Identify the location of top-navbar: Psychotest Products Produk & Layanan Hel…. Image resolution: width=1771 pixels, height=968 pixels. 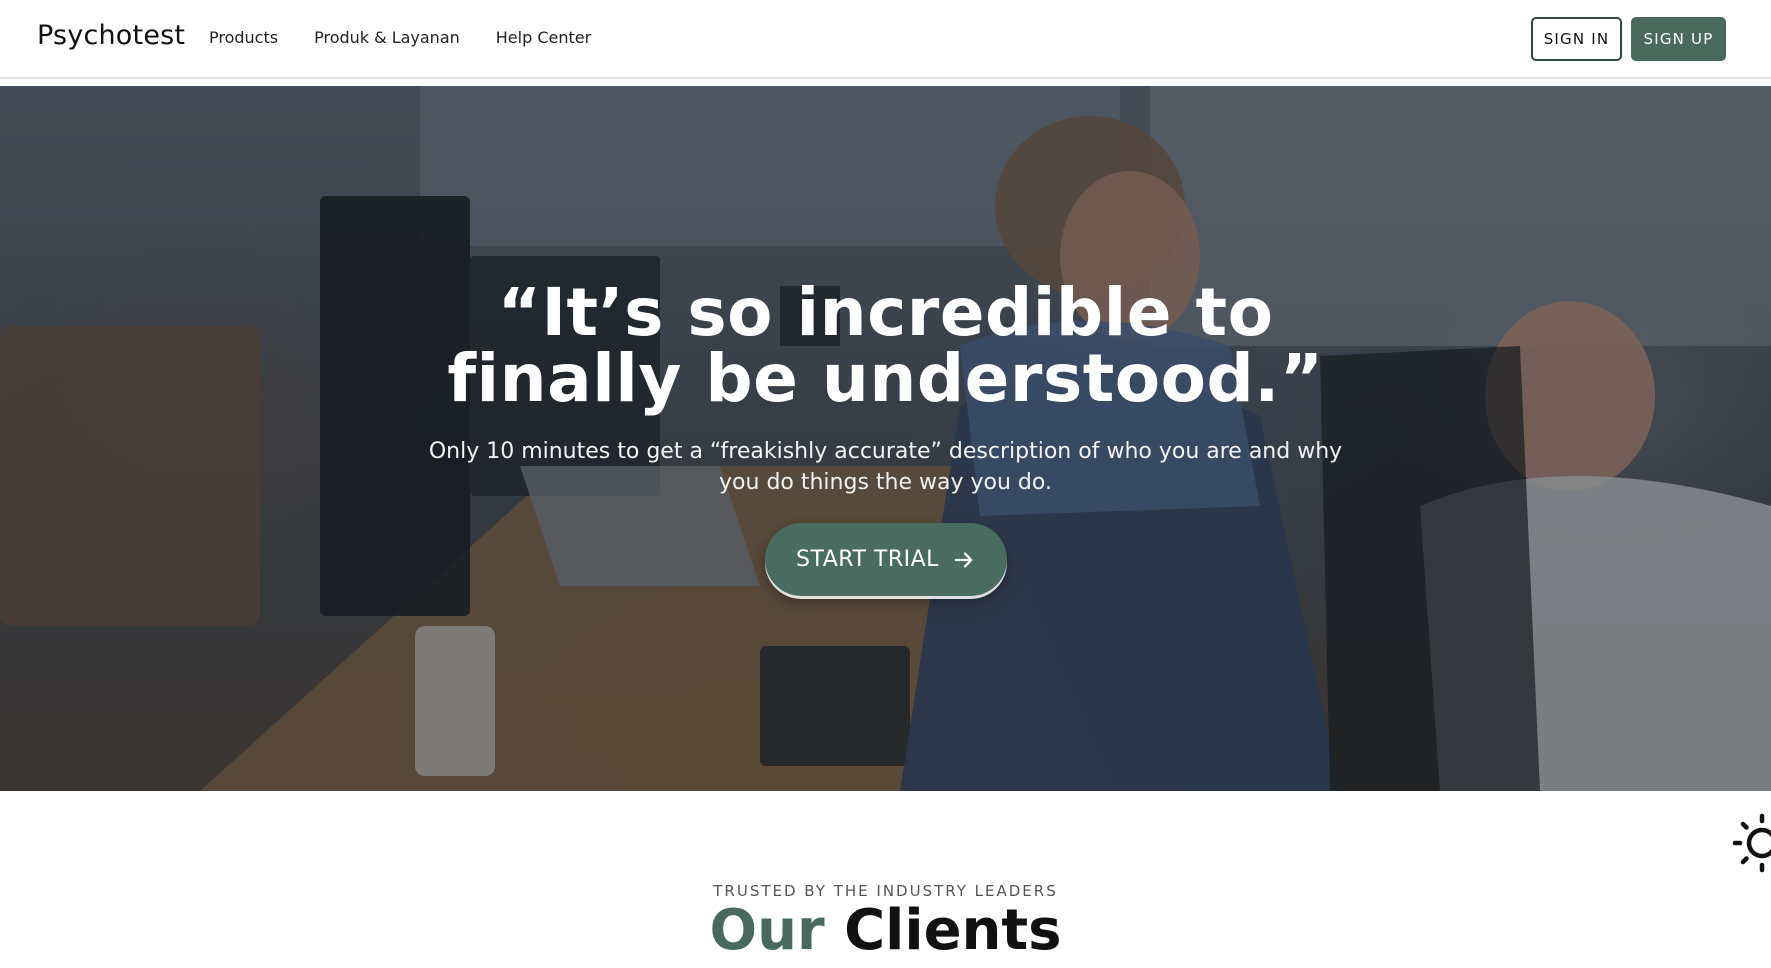
(885, 39).